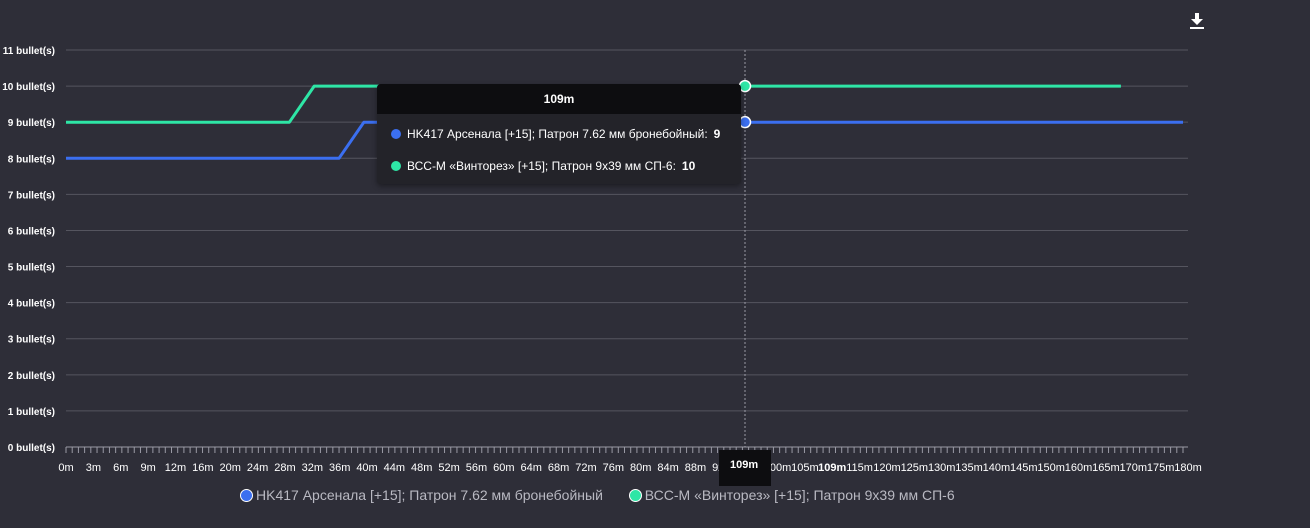 This screenshot has width=1310, height=528. I want to click on y-tick-label: 11 bullet(s), so click(29, 51).